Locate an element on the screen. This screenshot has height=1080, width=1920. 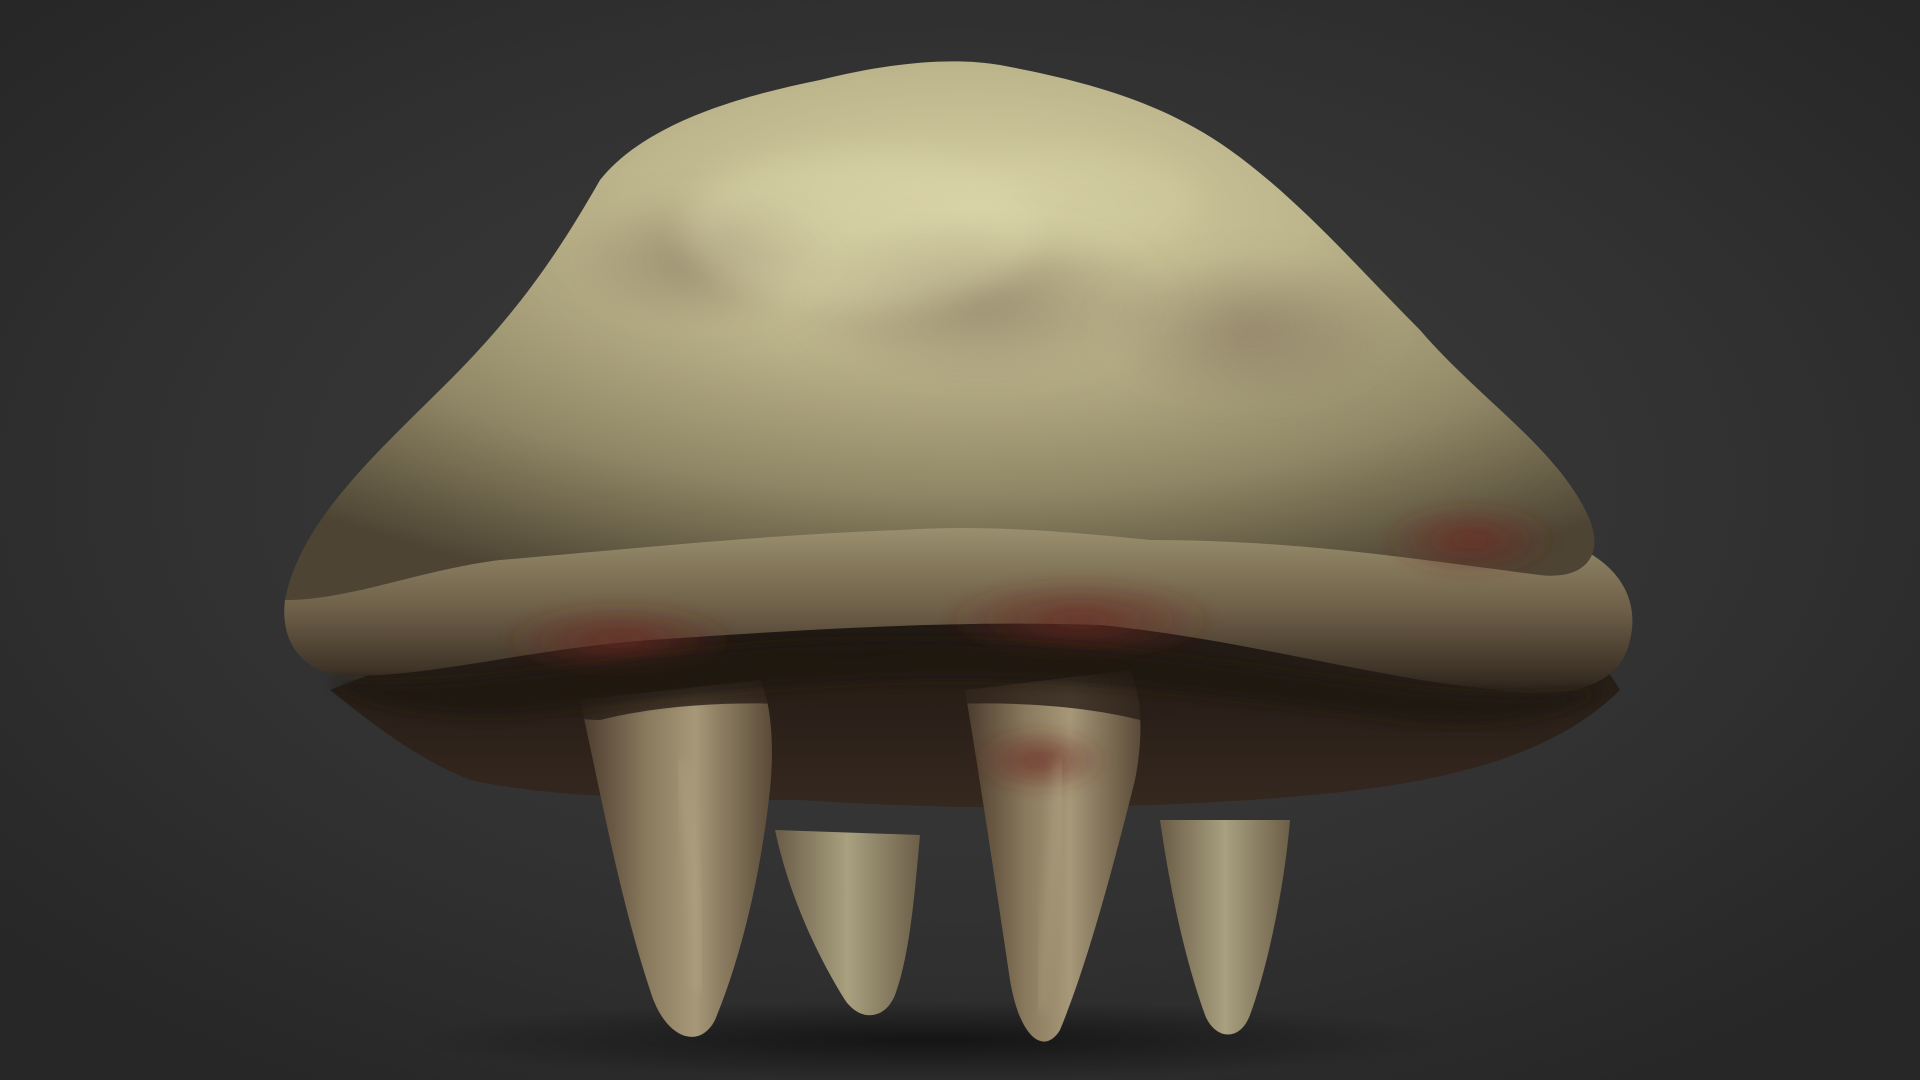
dome-stain is located at coordinates (1250, 330).